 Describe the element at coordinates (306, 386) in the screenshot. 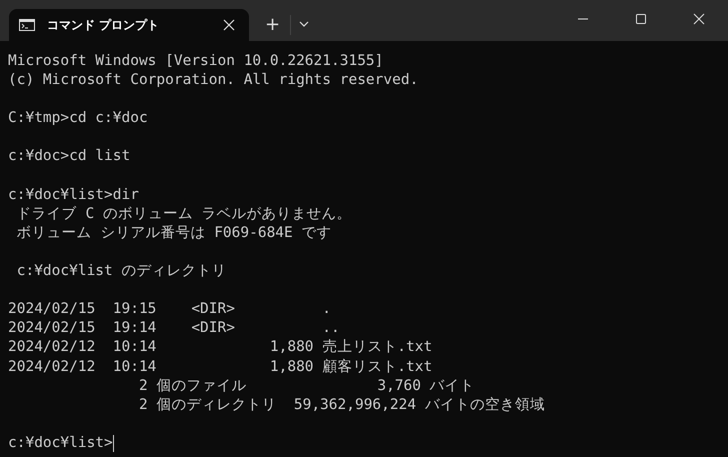

I see `output-line: 2 個のファイル 3,760 バイト` at that location.